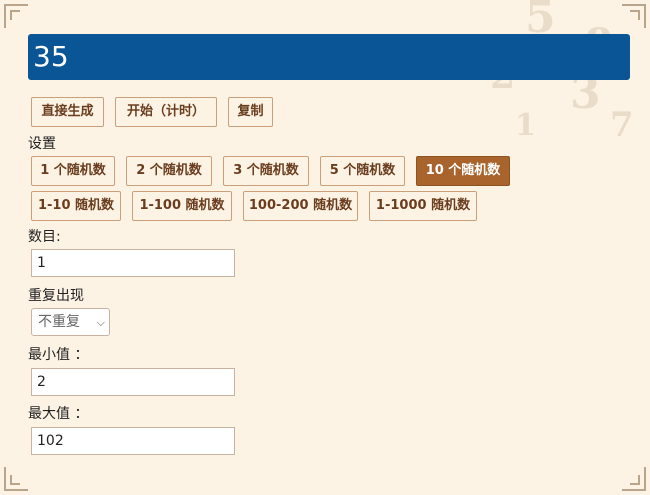 The height and width of the screenshot is (495, 650). What do you see at coordinates (133, 441) in the screenshot?
I see `max-input: 102` at bounding box center [133, 441].